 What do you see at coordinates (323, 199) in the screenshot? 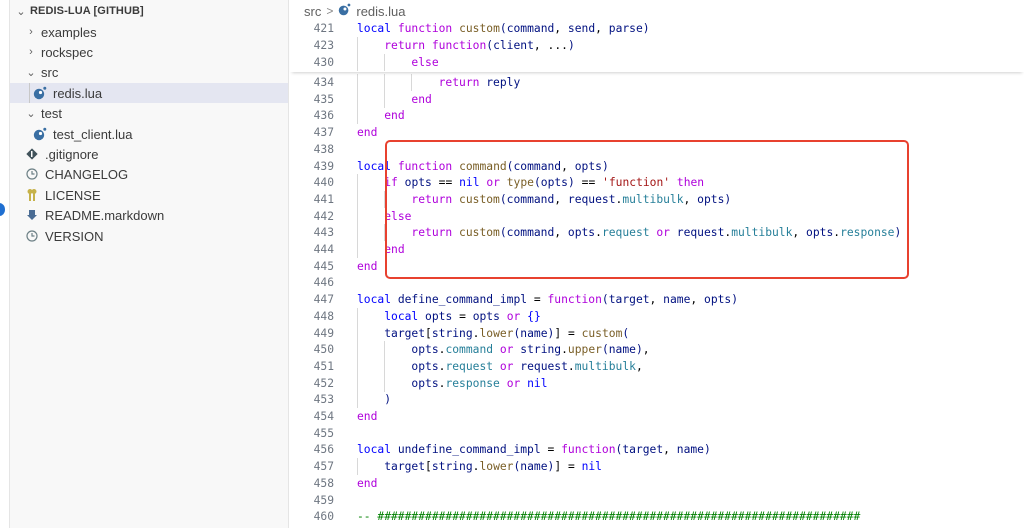
I see `line-number: 441` at bounding box center [323, 199].